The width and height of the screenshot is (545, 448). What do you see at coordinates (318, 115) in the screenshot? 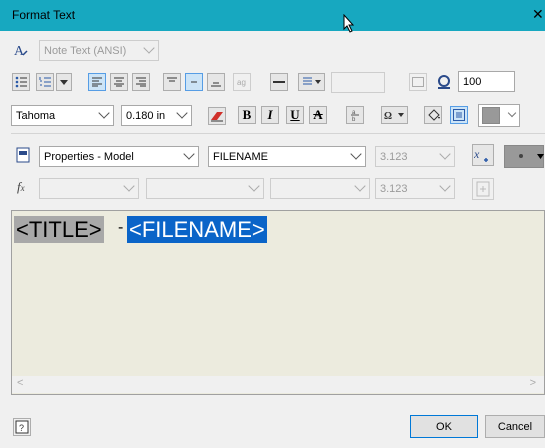
I see `strikethrough-button: A` at bounding box center [318, 115].